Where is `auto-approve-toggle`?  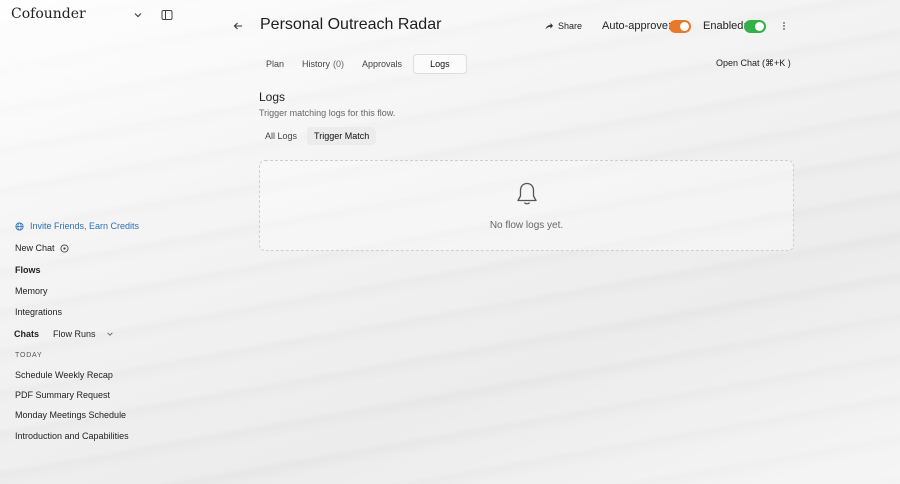 auto-approve-toggle is located at coordinates (680, 26).